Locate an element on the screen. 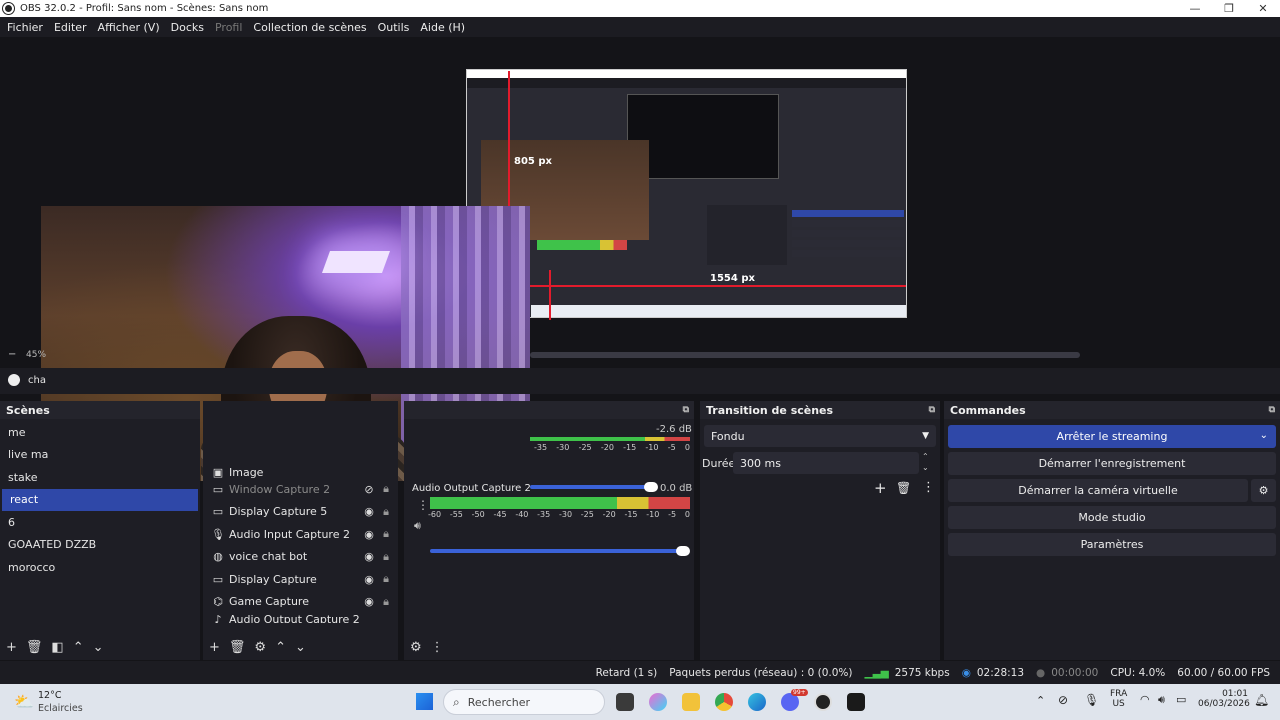  speaker-icon: 🔊︎ is located at coordinates (417, 526).